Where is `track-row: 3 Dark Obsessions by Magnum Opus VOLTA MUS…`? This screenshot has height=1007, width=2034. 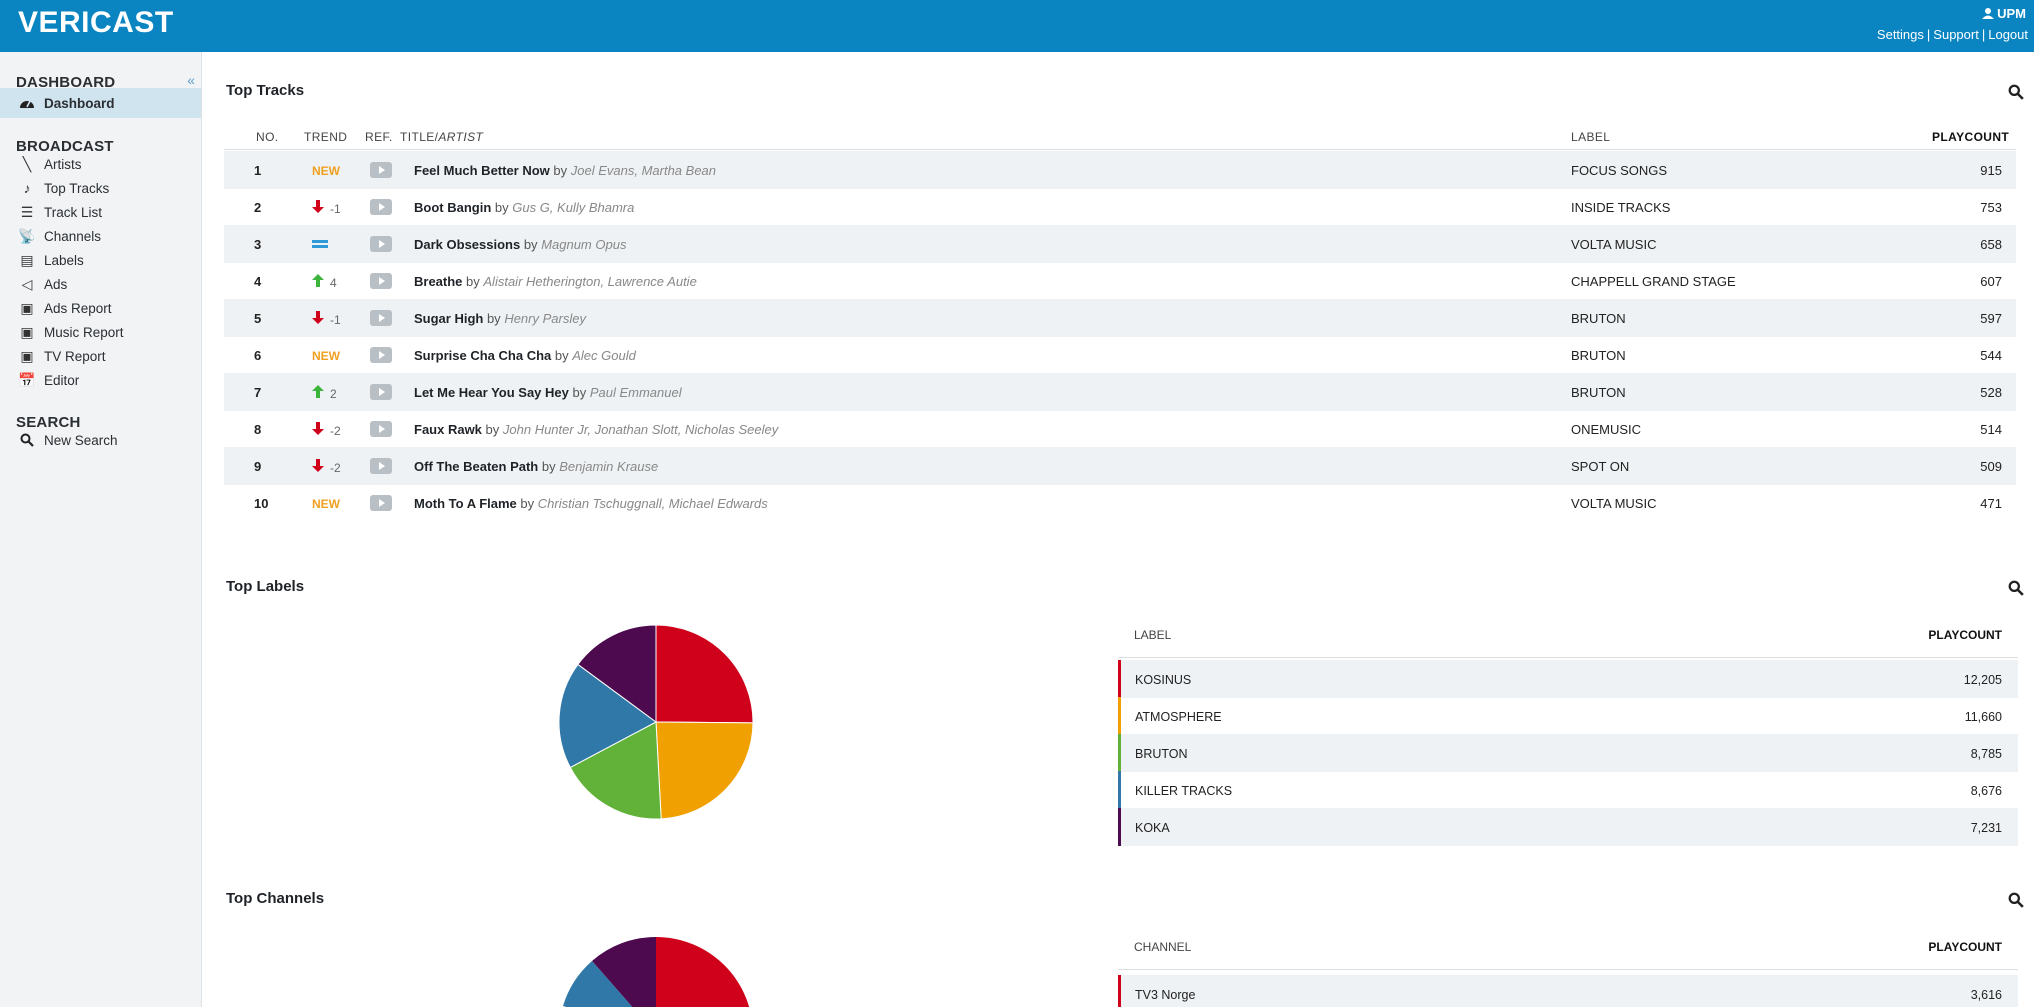
track-row: 3 Dark Obsessions by Magnum Opus VOLTA MUS… is located at coordinates (1120, 244).